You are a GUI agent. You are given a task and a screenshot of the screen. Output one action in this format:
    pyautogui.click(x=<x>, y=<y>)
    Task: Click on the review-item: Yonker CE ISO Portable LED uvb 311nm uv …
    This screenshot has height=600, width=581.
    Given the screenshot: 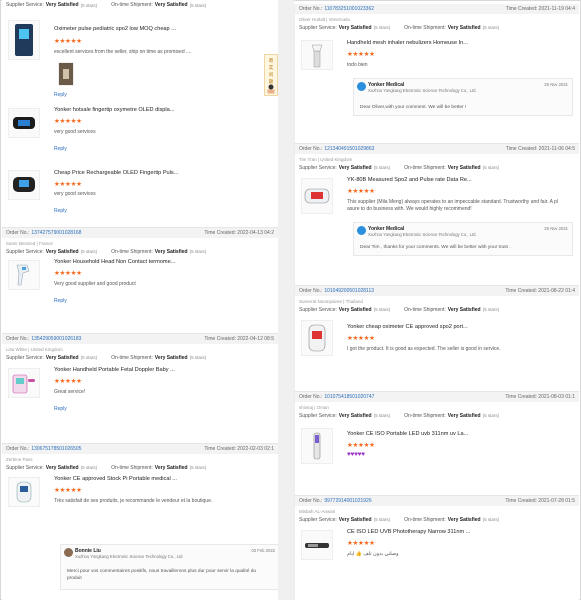 What is the action you would take?
    pyautogui.click(x=437, y=455)
    